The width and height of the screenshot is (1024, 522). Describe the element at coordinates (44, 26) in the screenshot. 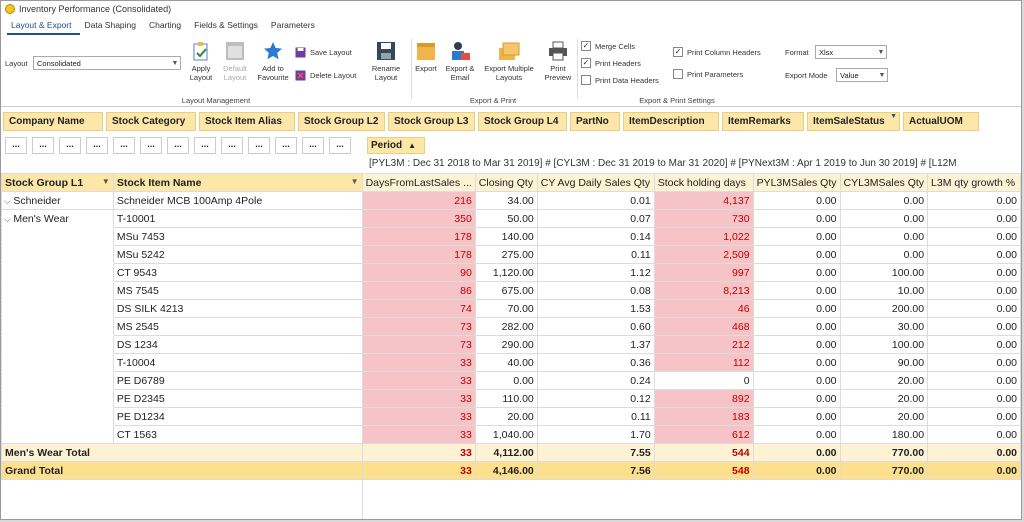

I see `tab-layout-export: Layout & Export` at that location.